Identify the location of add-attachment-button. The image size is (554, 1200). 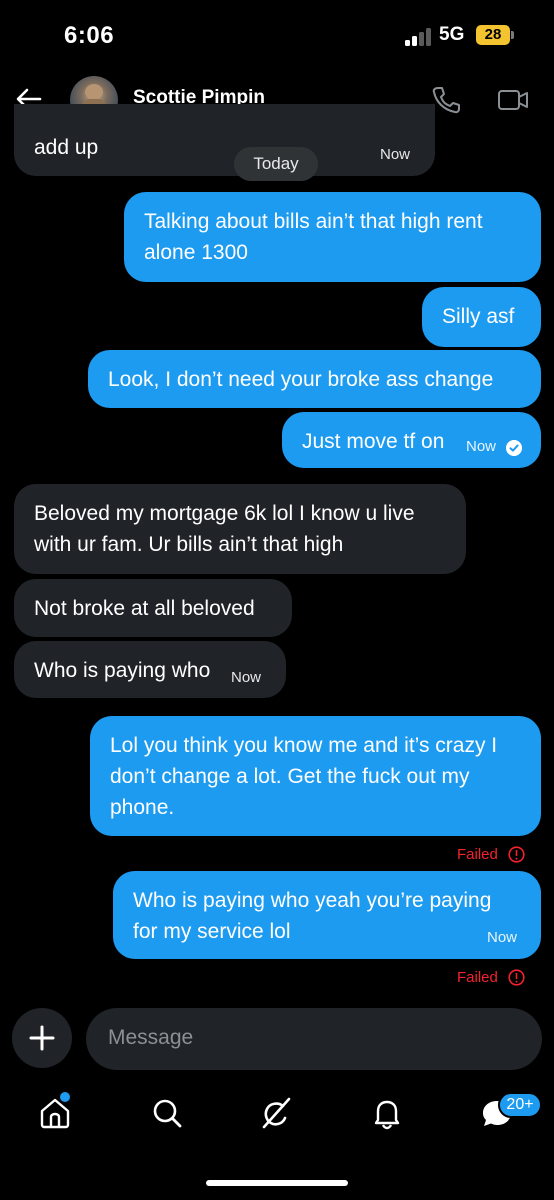
(42, 1038).